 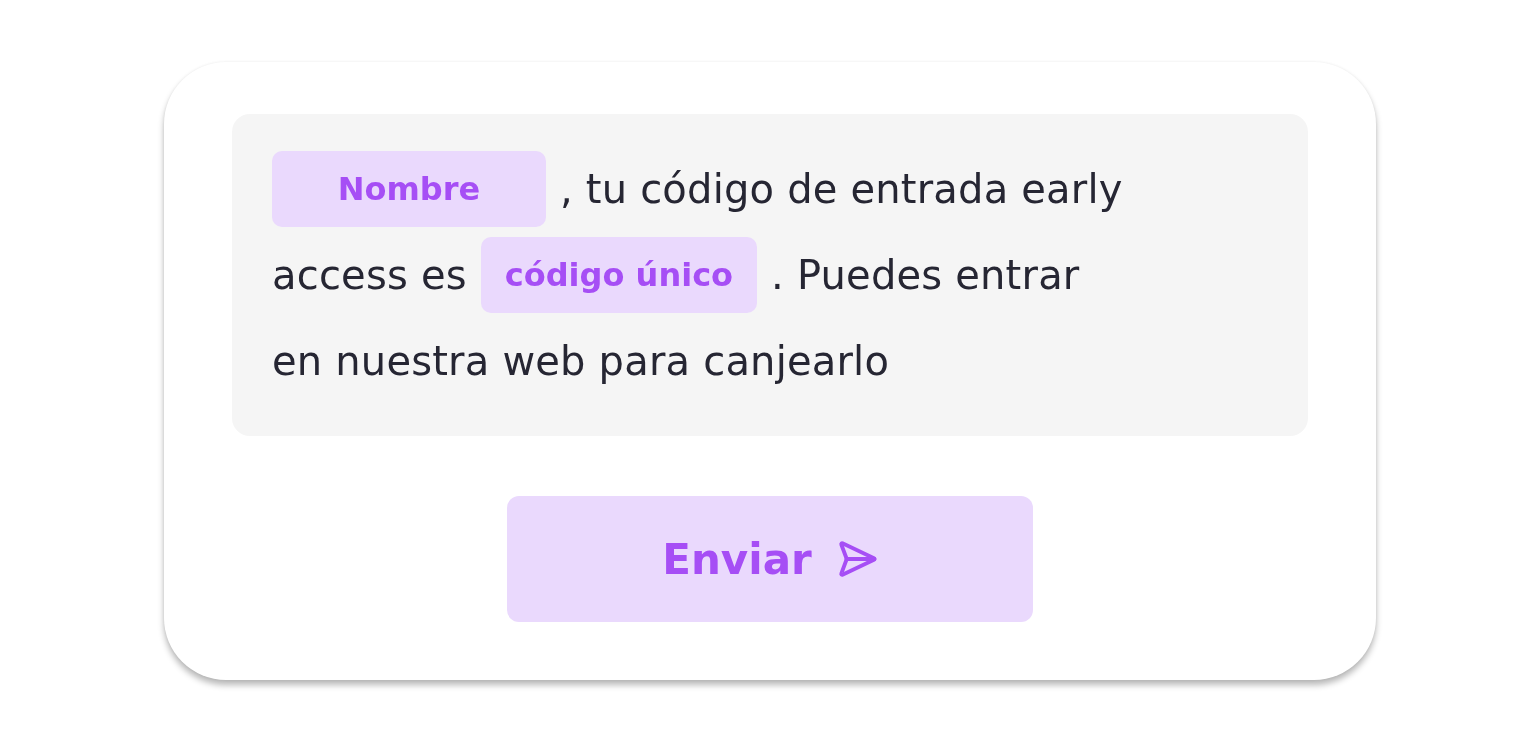 What do you see at coordinates (409, 189) in the screenshot?
I see `placeholder-tag: Nombre` at bounding box center [409, 189].